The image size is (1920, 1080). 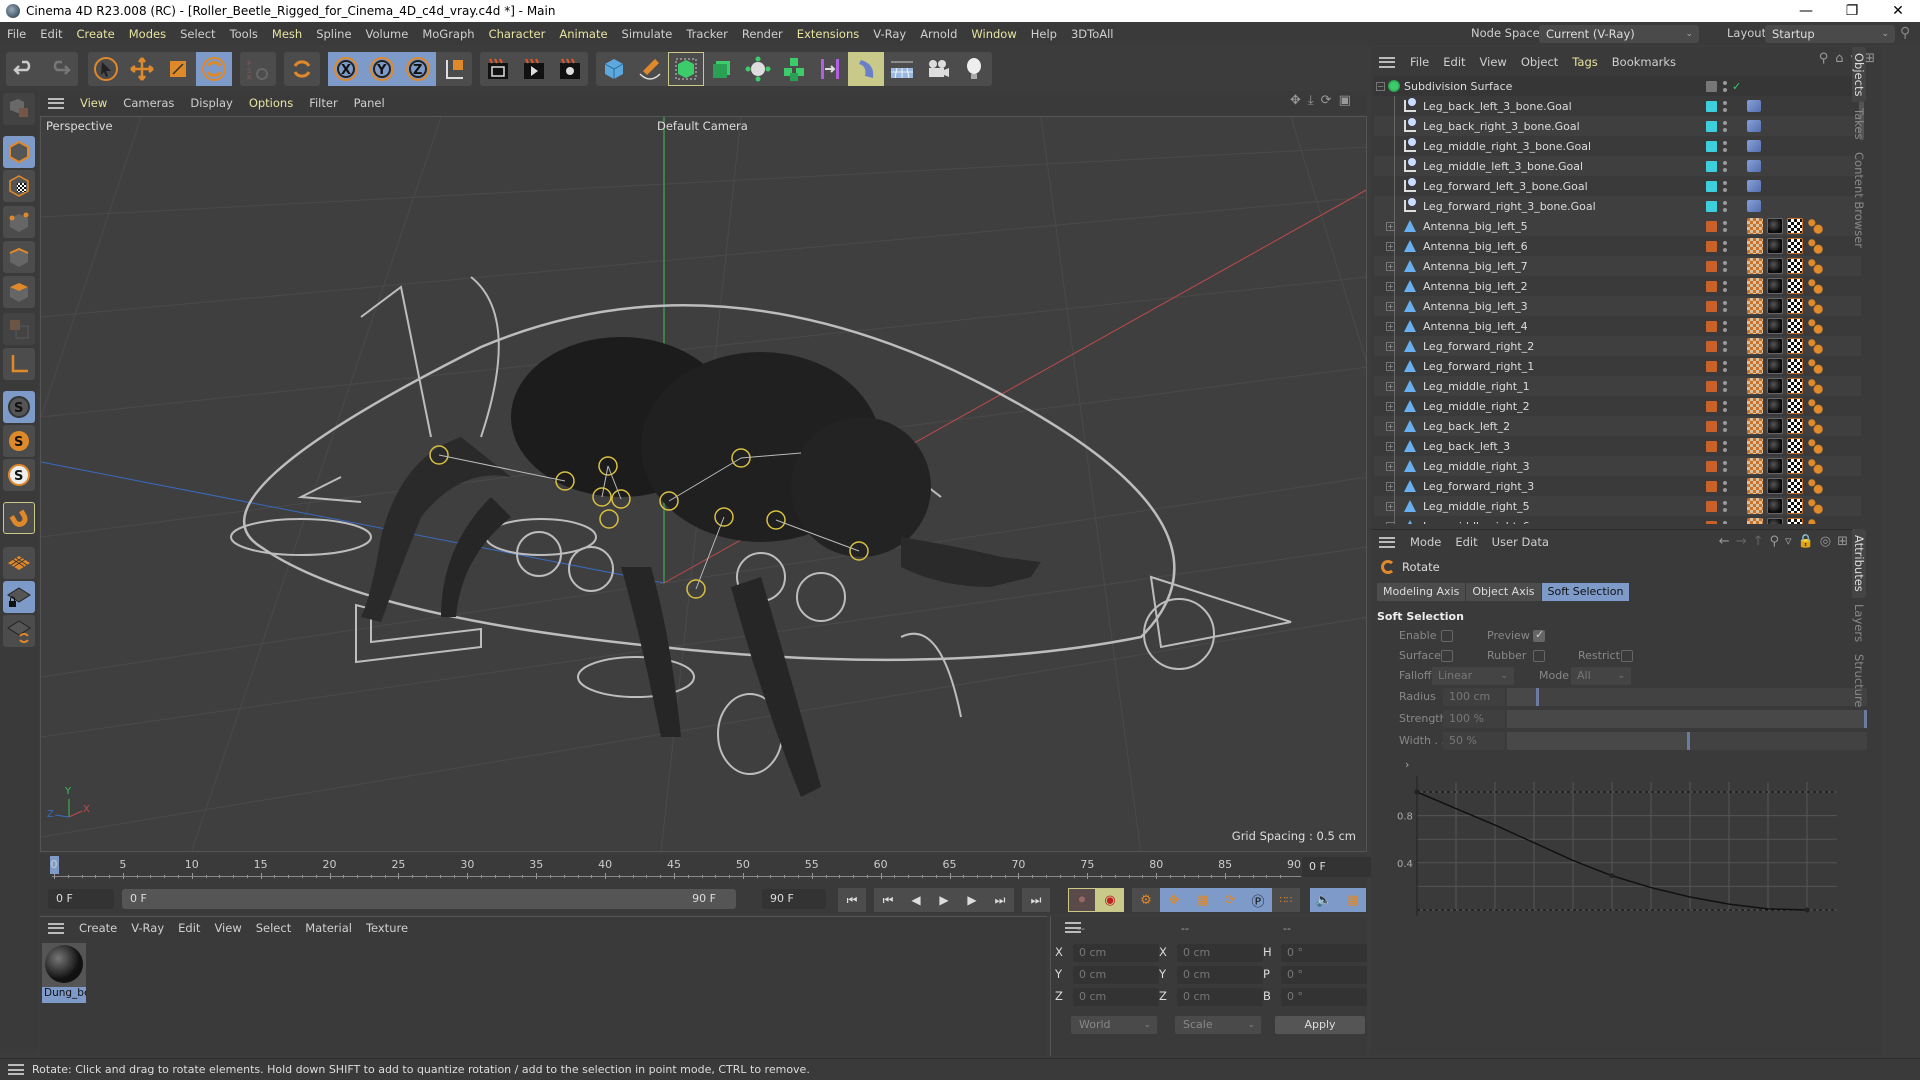 What do you see at coordinates (64, 973) in the screenshot?
I see `material-swatch: Dung_be` at bounding box center [64, 973].